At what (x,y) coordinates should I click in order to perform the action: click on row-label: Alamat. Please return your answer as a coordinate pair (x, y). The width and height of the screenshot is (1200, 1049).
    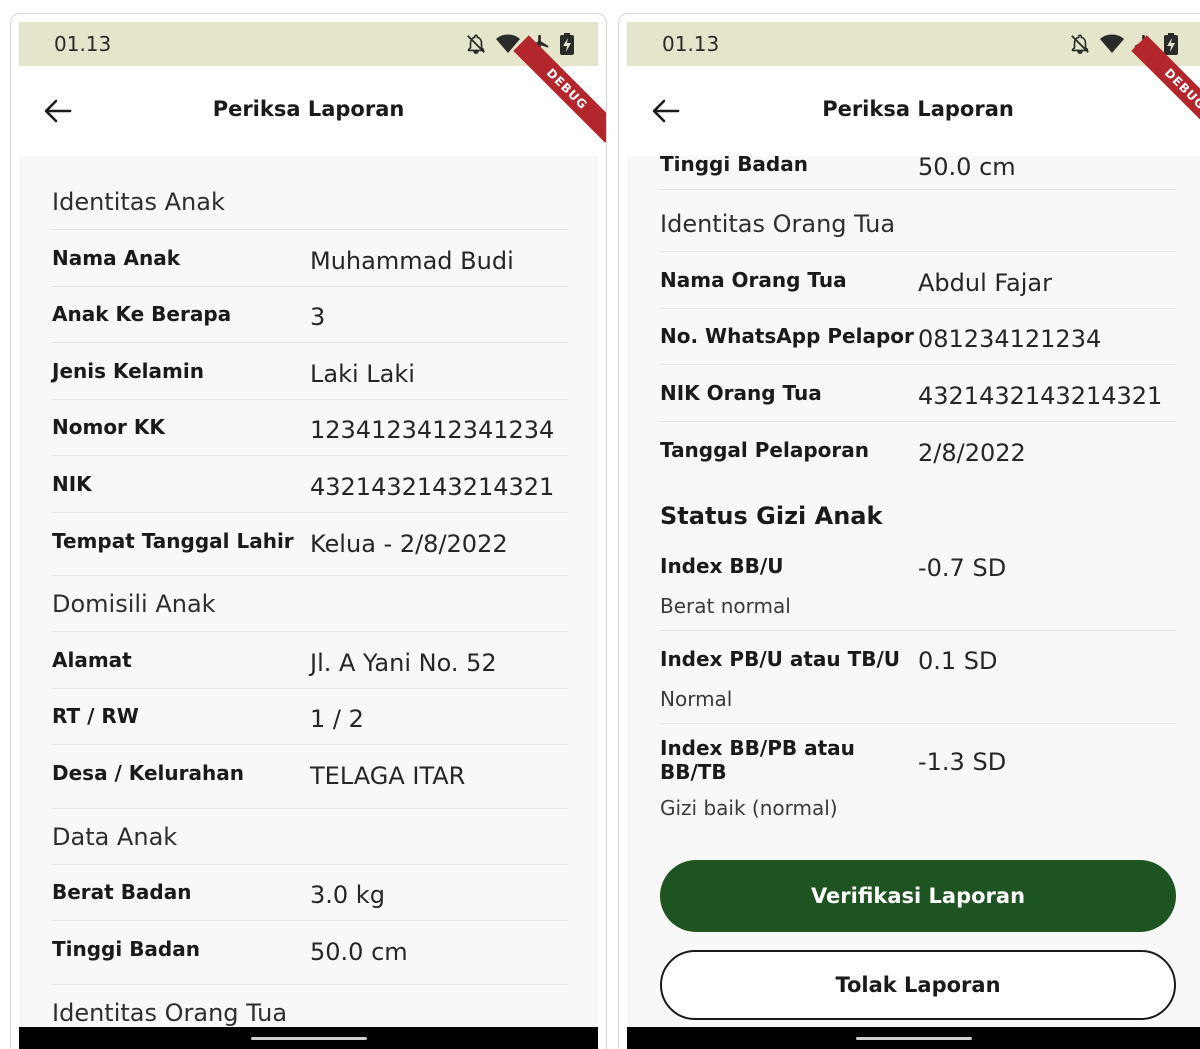
    Looking at the image, I should click on (92, 659).